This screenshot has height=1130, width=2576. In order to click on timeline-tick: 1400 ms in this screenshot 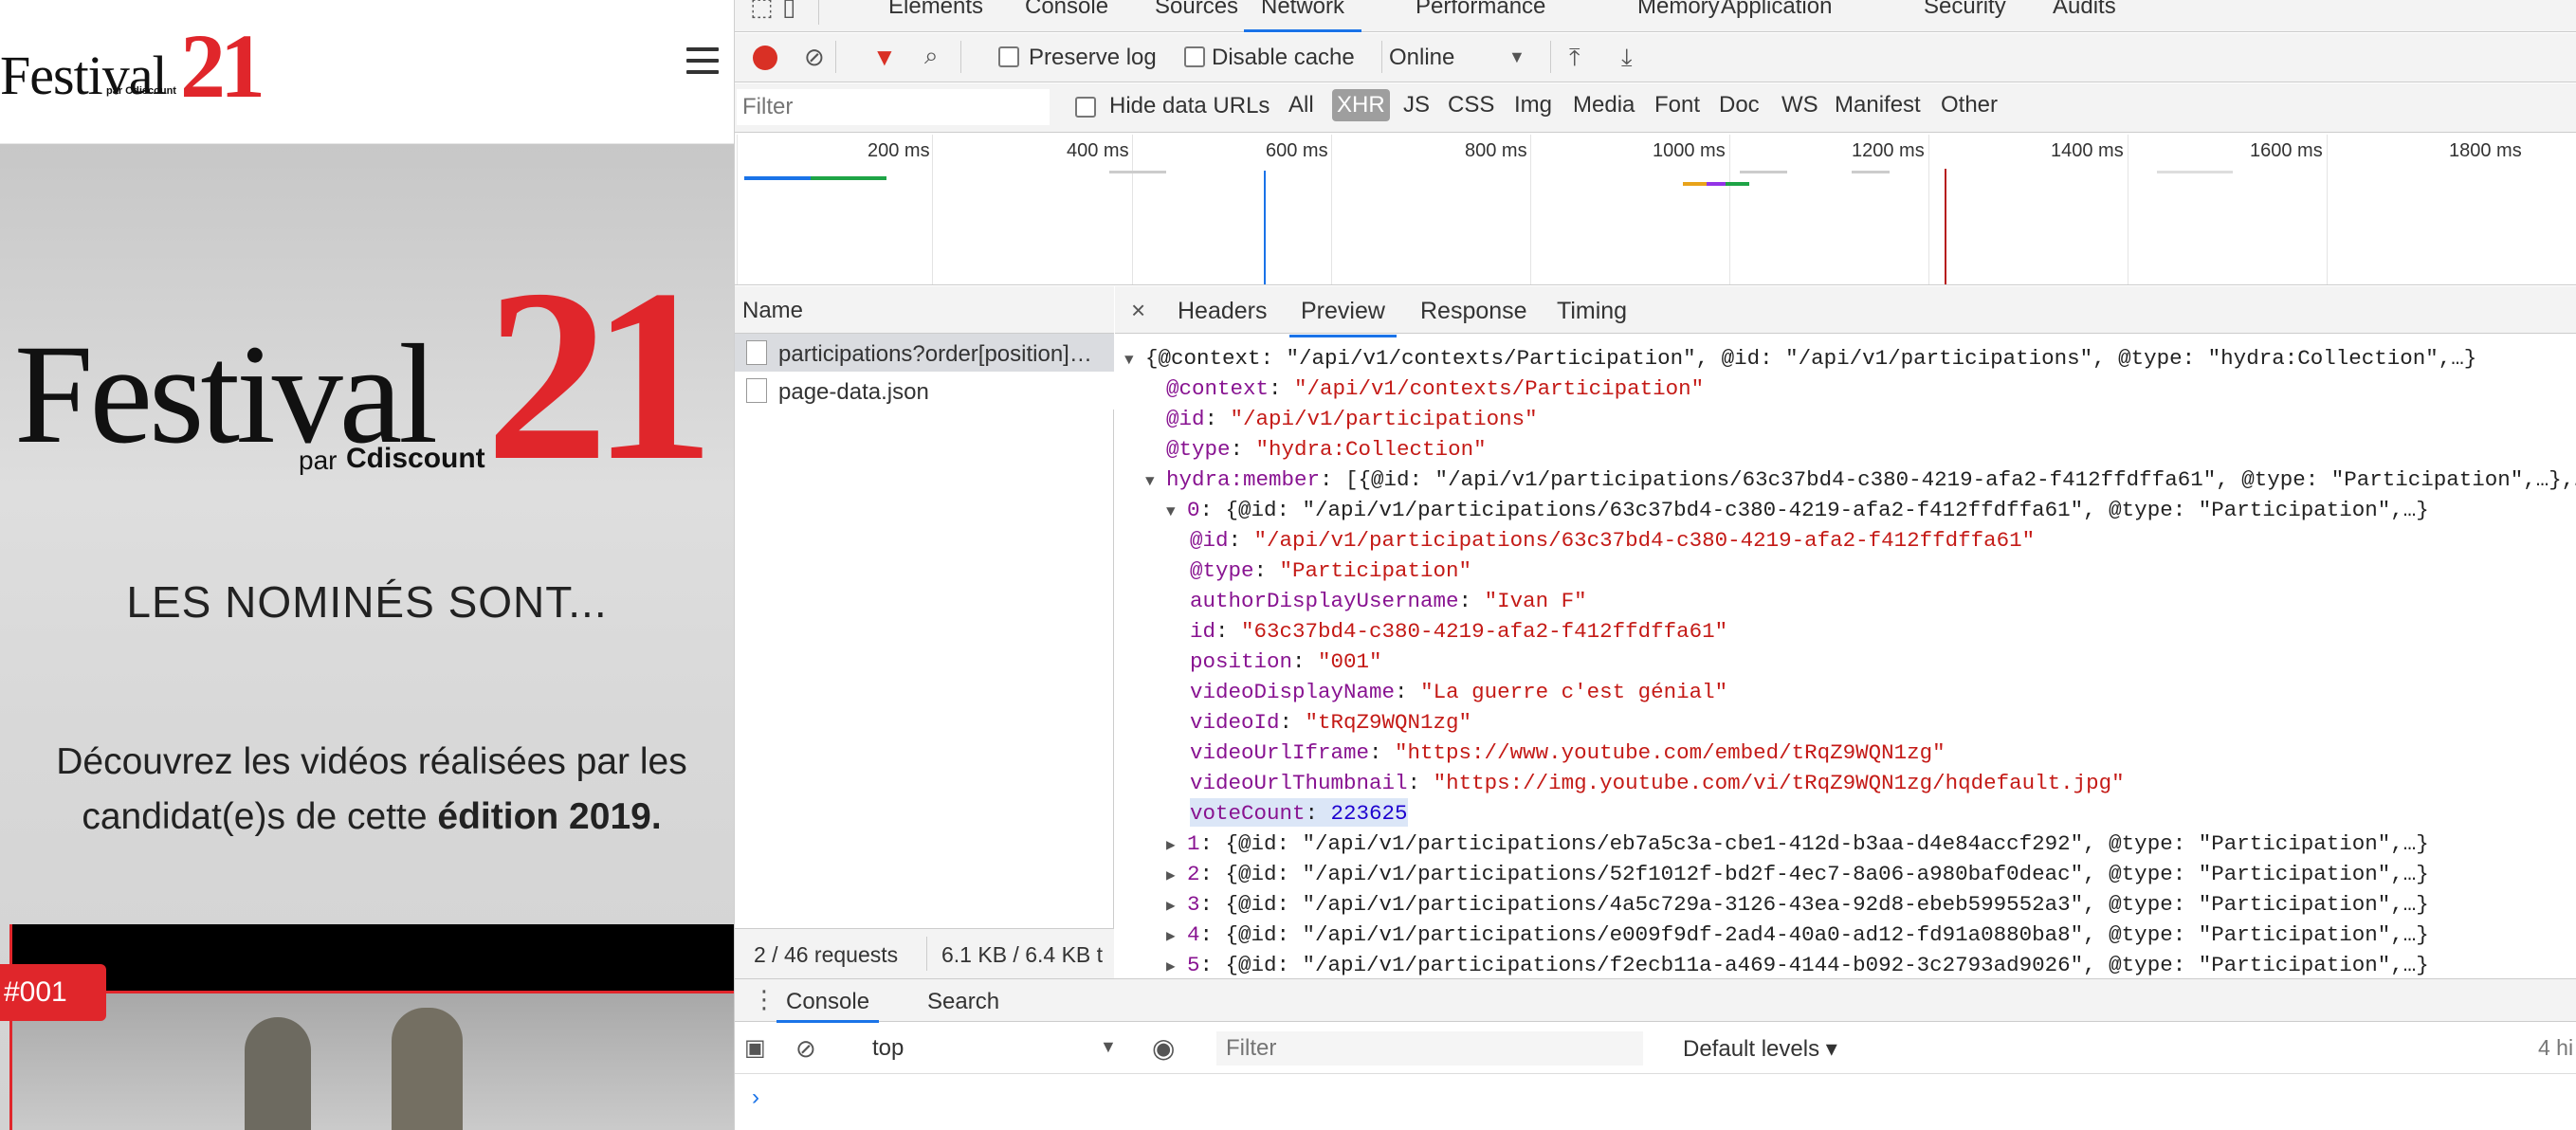, I will do `click(2087, 150)`.